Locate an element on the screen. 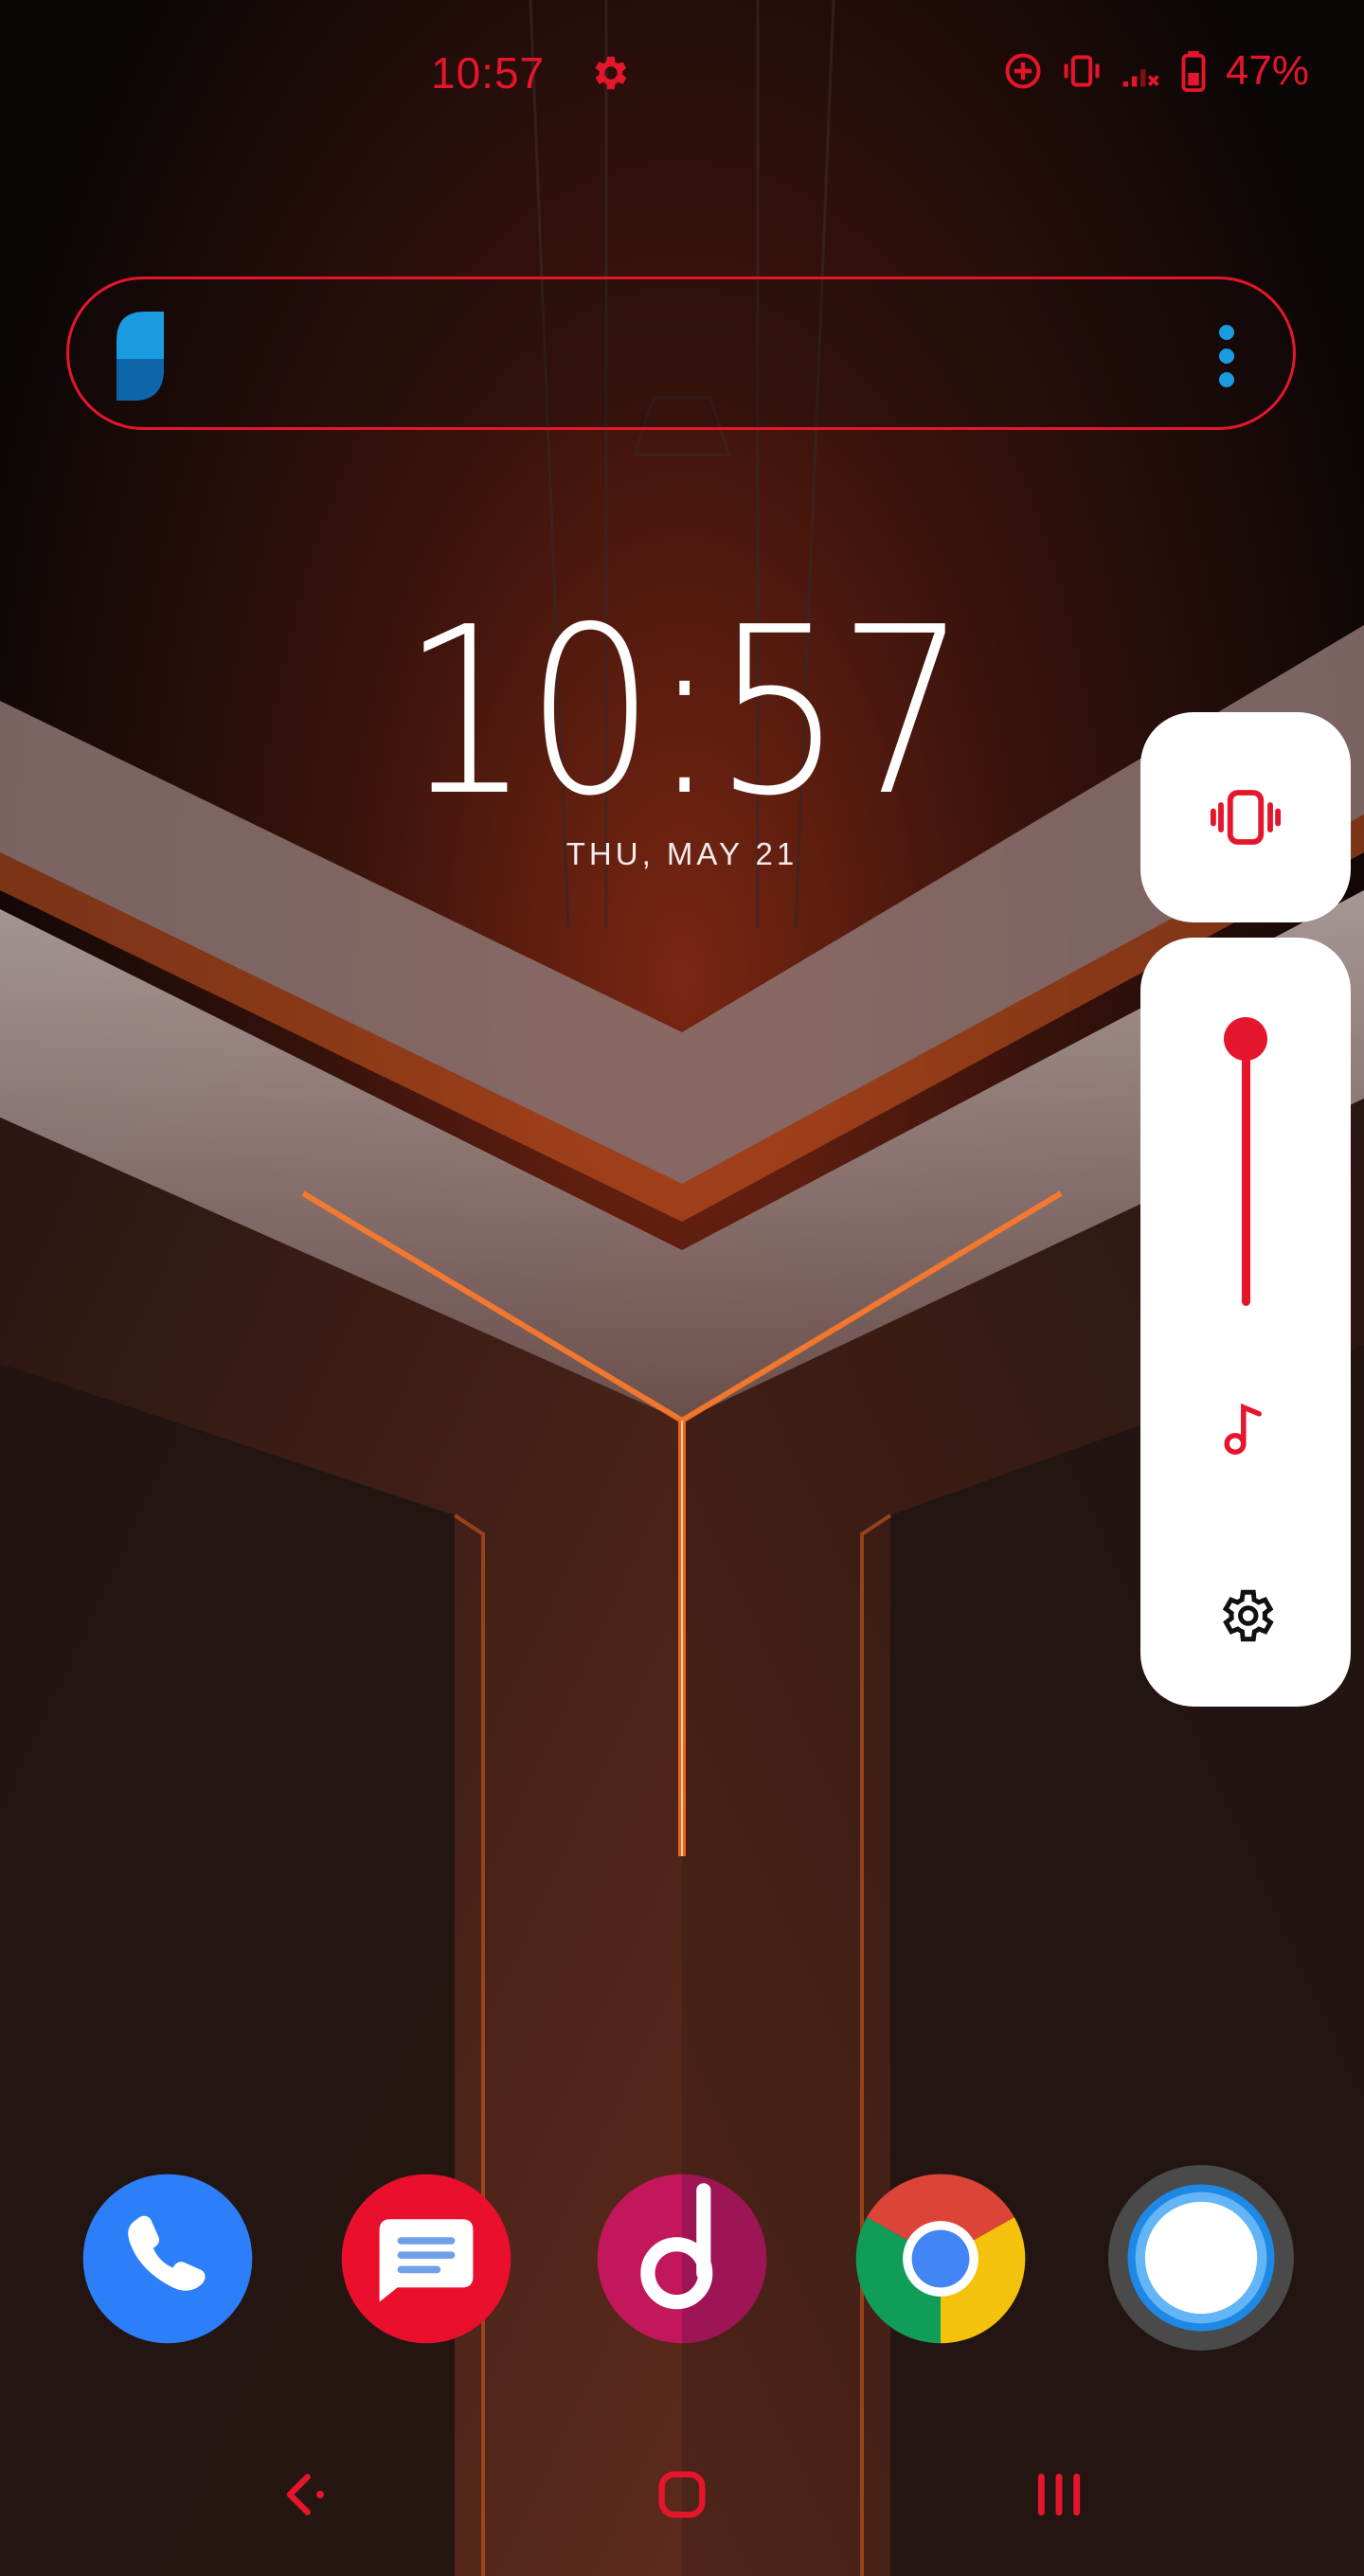 This screenshot has width=1364, height=2576. signal-icon is located at coordinates (1140, 71).